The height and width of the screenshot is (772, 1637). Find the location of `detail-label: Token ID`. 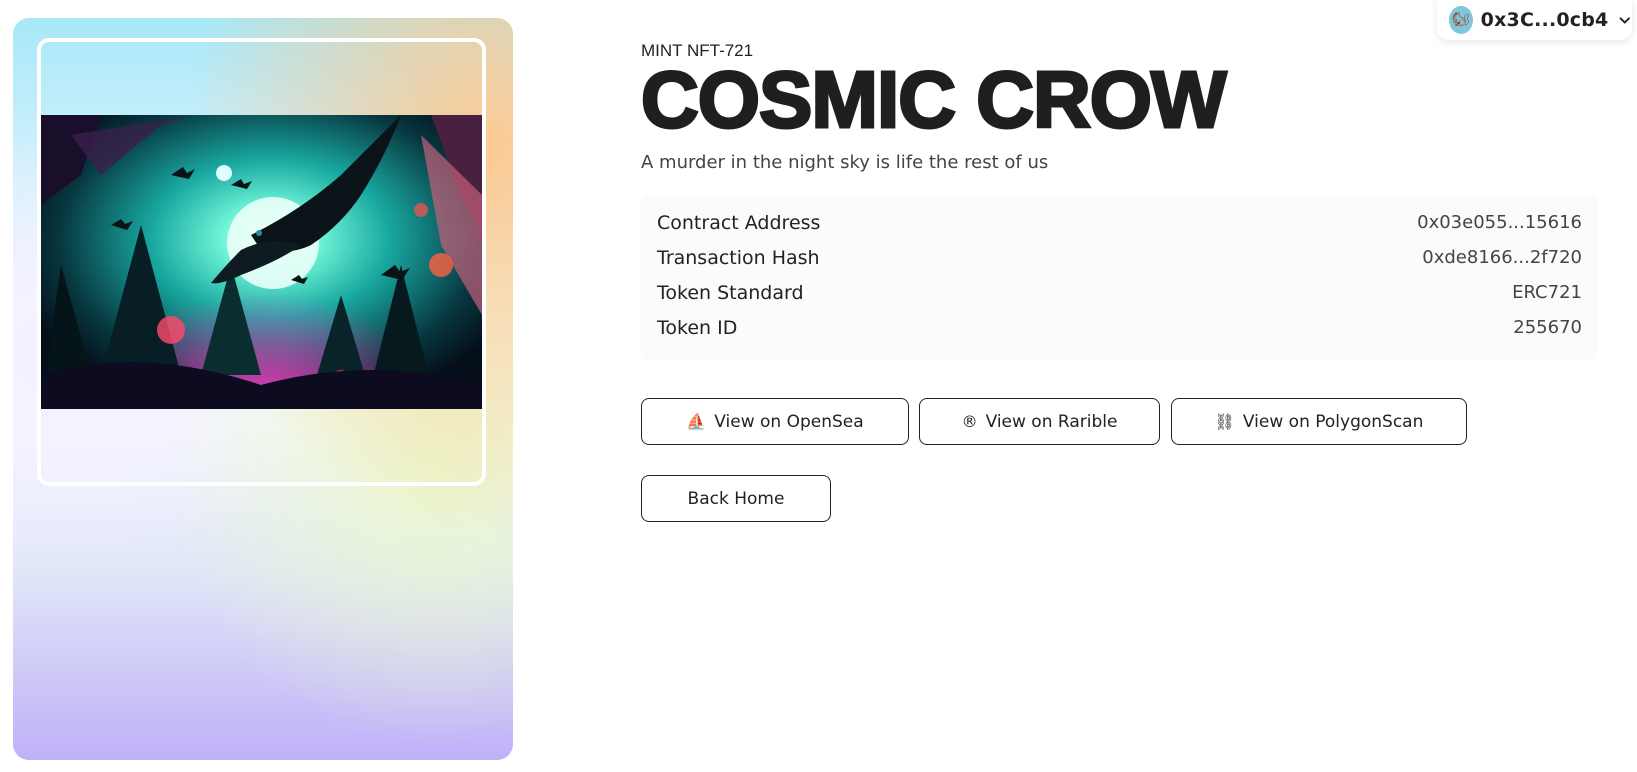

detail-label: Token ID is located at coordinates (697, 327).